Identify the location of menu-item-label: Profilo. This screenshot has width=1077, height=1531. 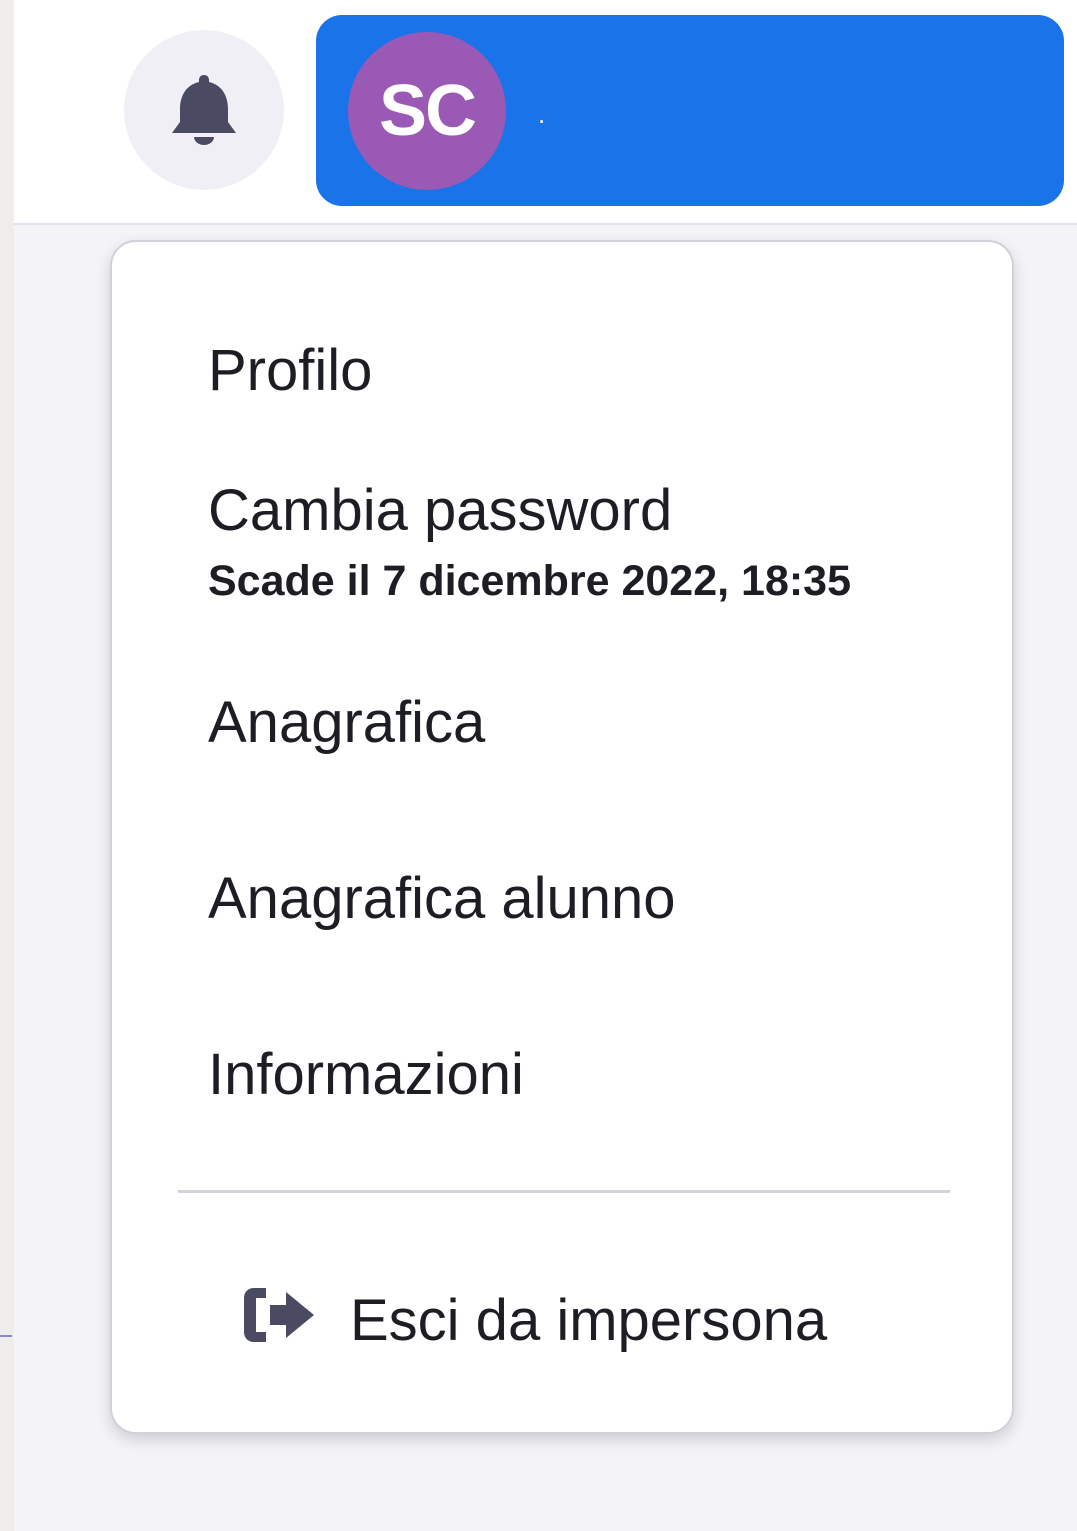
(290, 370).